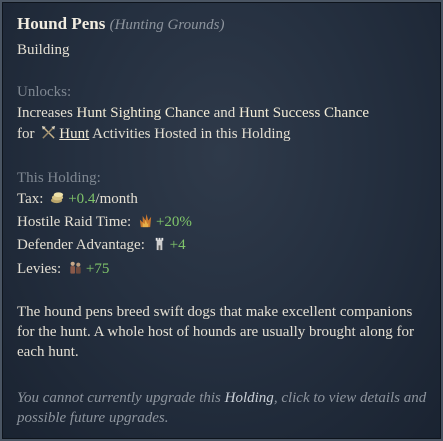 The image size is (443, 441). Describe the element at coordinates (97, 269) in the screenshot. I see `levies-value: +75` at that location.